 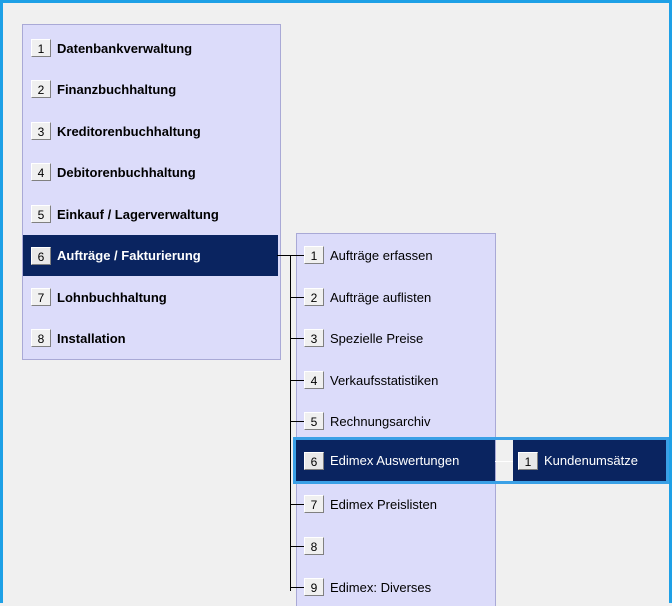 What do you see at coordinates (117, 89) in the screenshot?
I see `item-label: Finanzbuchhaltung` at bounding box center [117, 89].